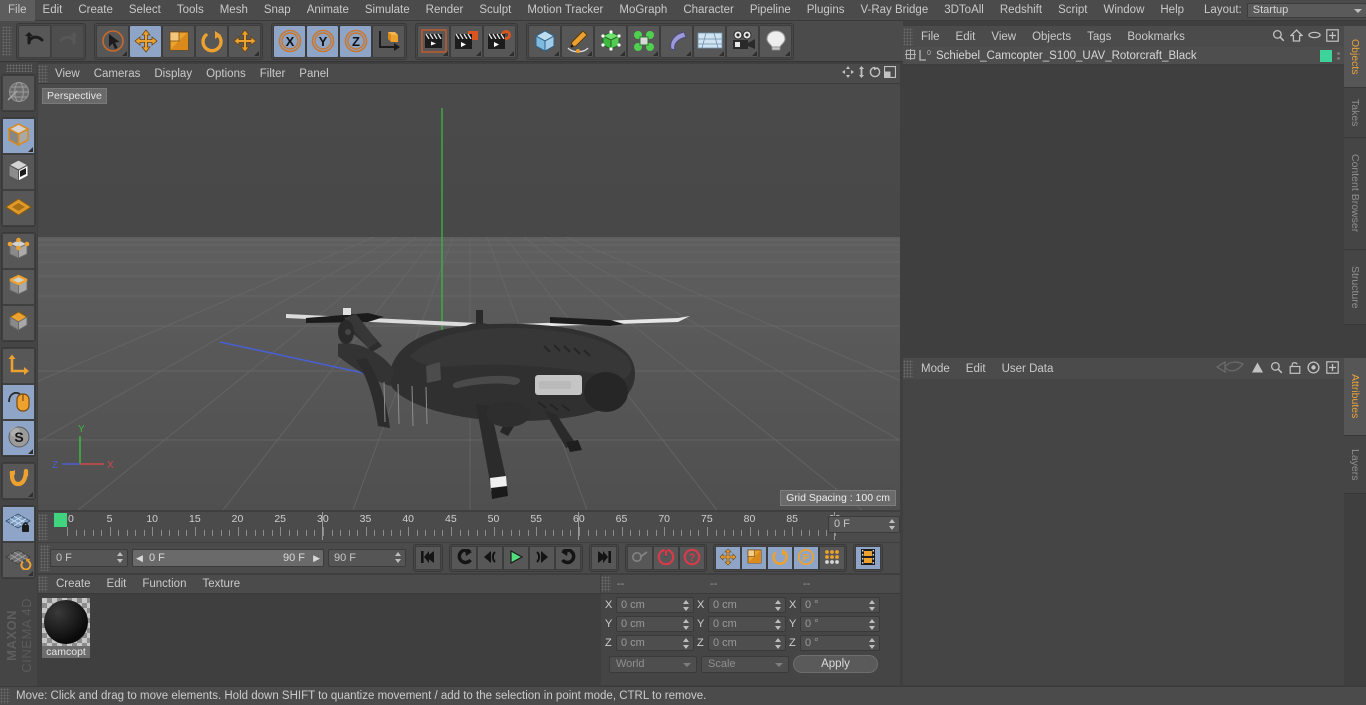 The image size is (1366, 705). I want to click on menu-item-3dtoall: 3DToAll, so click(964, 10).